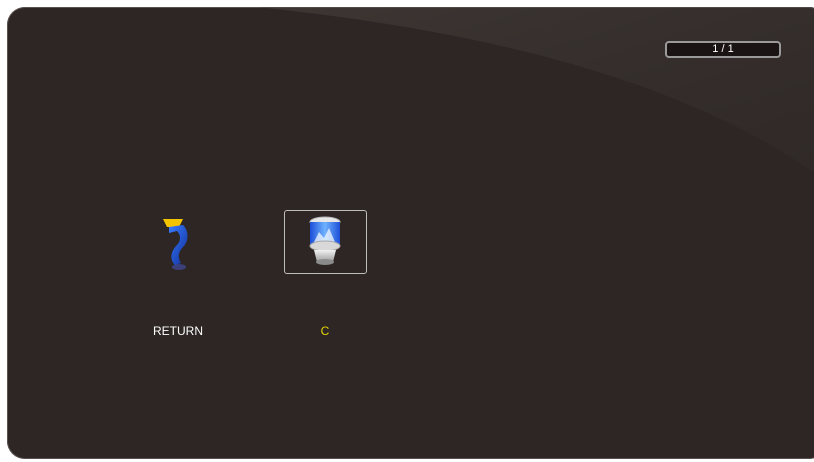 The image size is (814, 462). I want to click on return-arrow-icon, so click(175, 244).